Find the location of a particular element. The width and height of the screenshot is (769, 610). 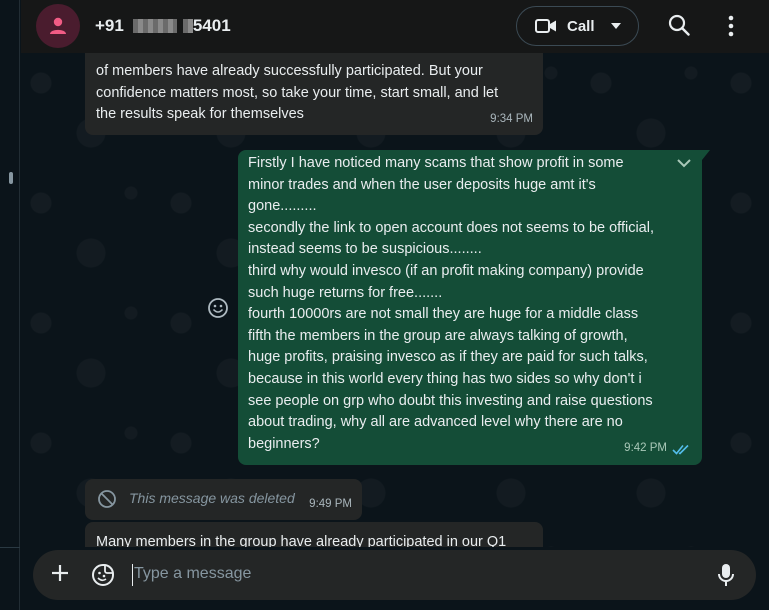

person-icon is located at coordinates (58, 25).